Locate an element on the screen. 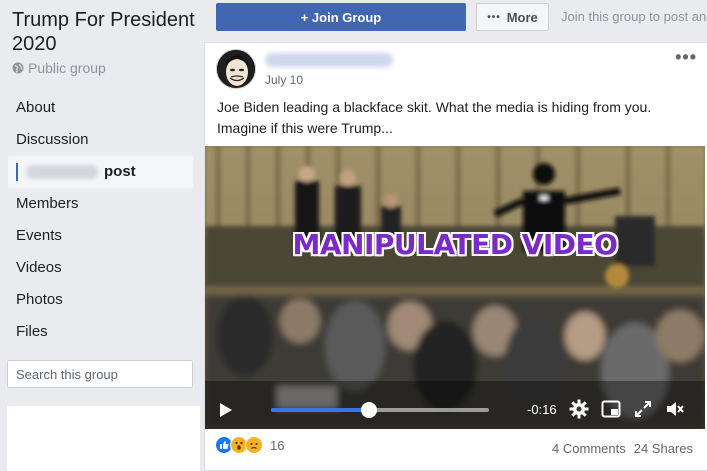 The width and height of the screenshot is (707, 471). picture-in-picture-icon is located at coordinates (611, 409).